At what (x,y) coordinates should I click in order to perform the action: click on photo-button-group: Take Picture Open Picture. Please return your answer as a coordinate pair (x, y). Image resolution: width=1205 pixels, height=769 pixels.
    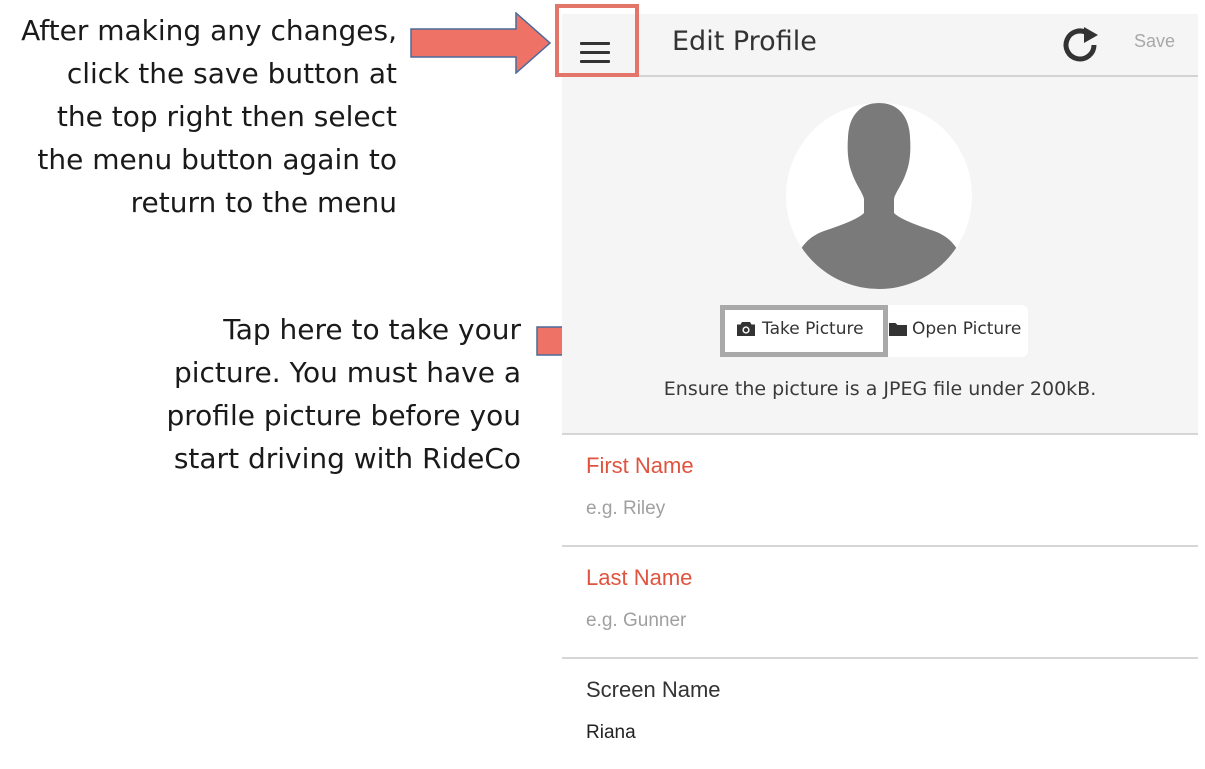
    Looking at the image, I should click on (874, 331).